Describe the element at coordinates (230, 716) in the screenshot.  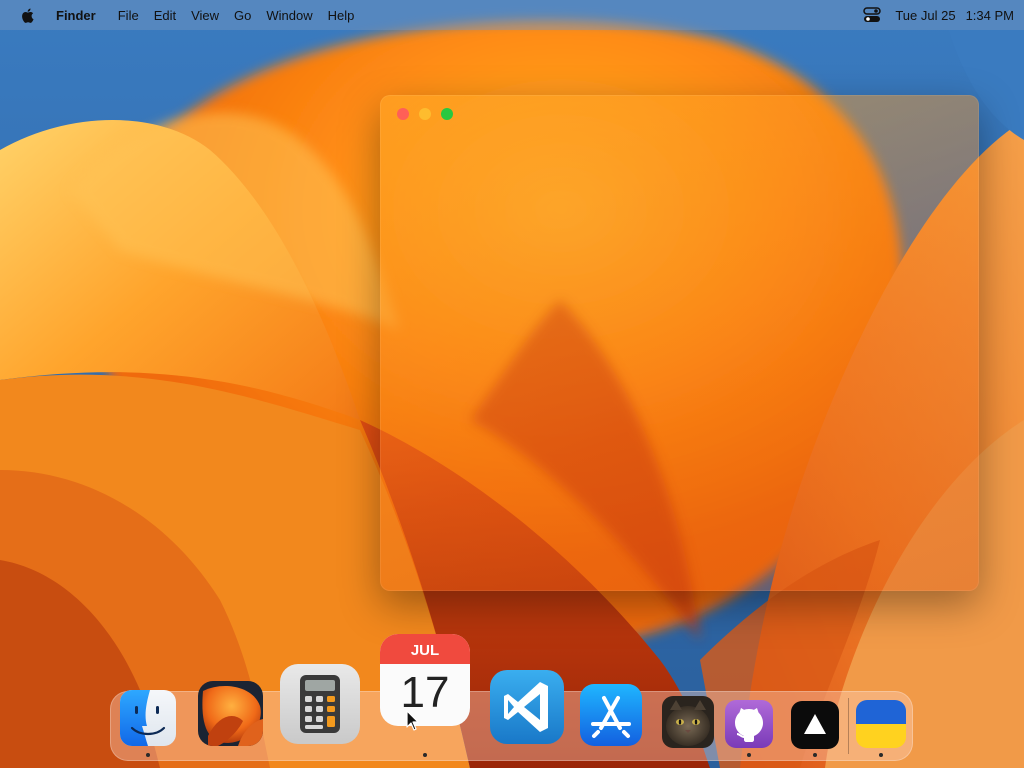
I see `wallpaper-app-icon` at that location.